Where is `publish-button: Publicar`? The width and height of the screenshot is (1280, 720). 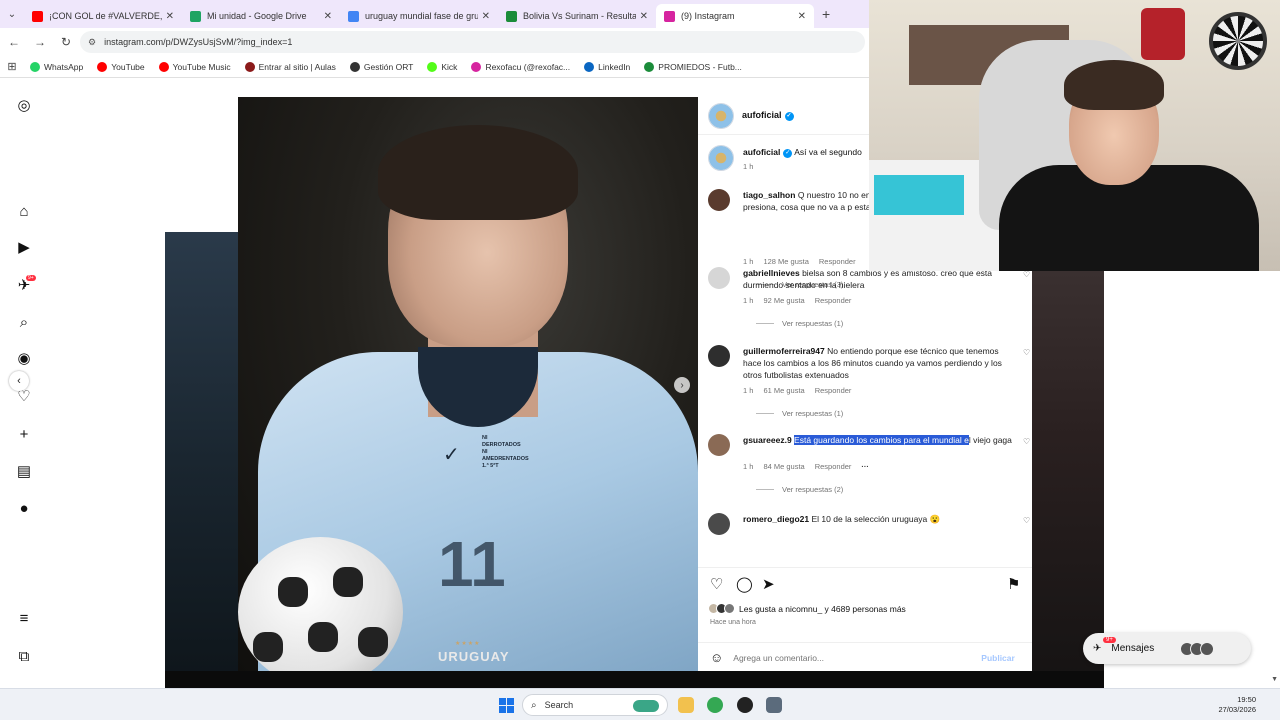
publish-button: Publicar is located at coordinates (998, 658).